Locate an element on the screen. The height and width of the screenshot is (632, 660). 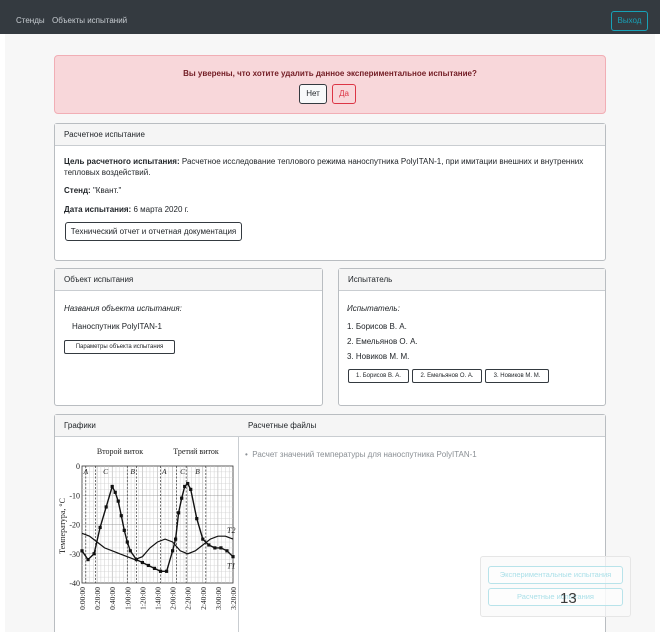
tester-button-novikov: 3. Новиков М. М. is located at coordinates (517, 376).